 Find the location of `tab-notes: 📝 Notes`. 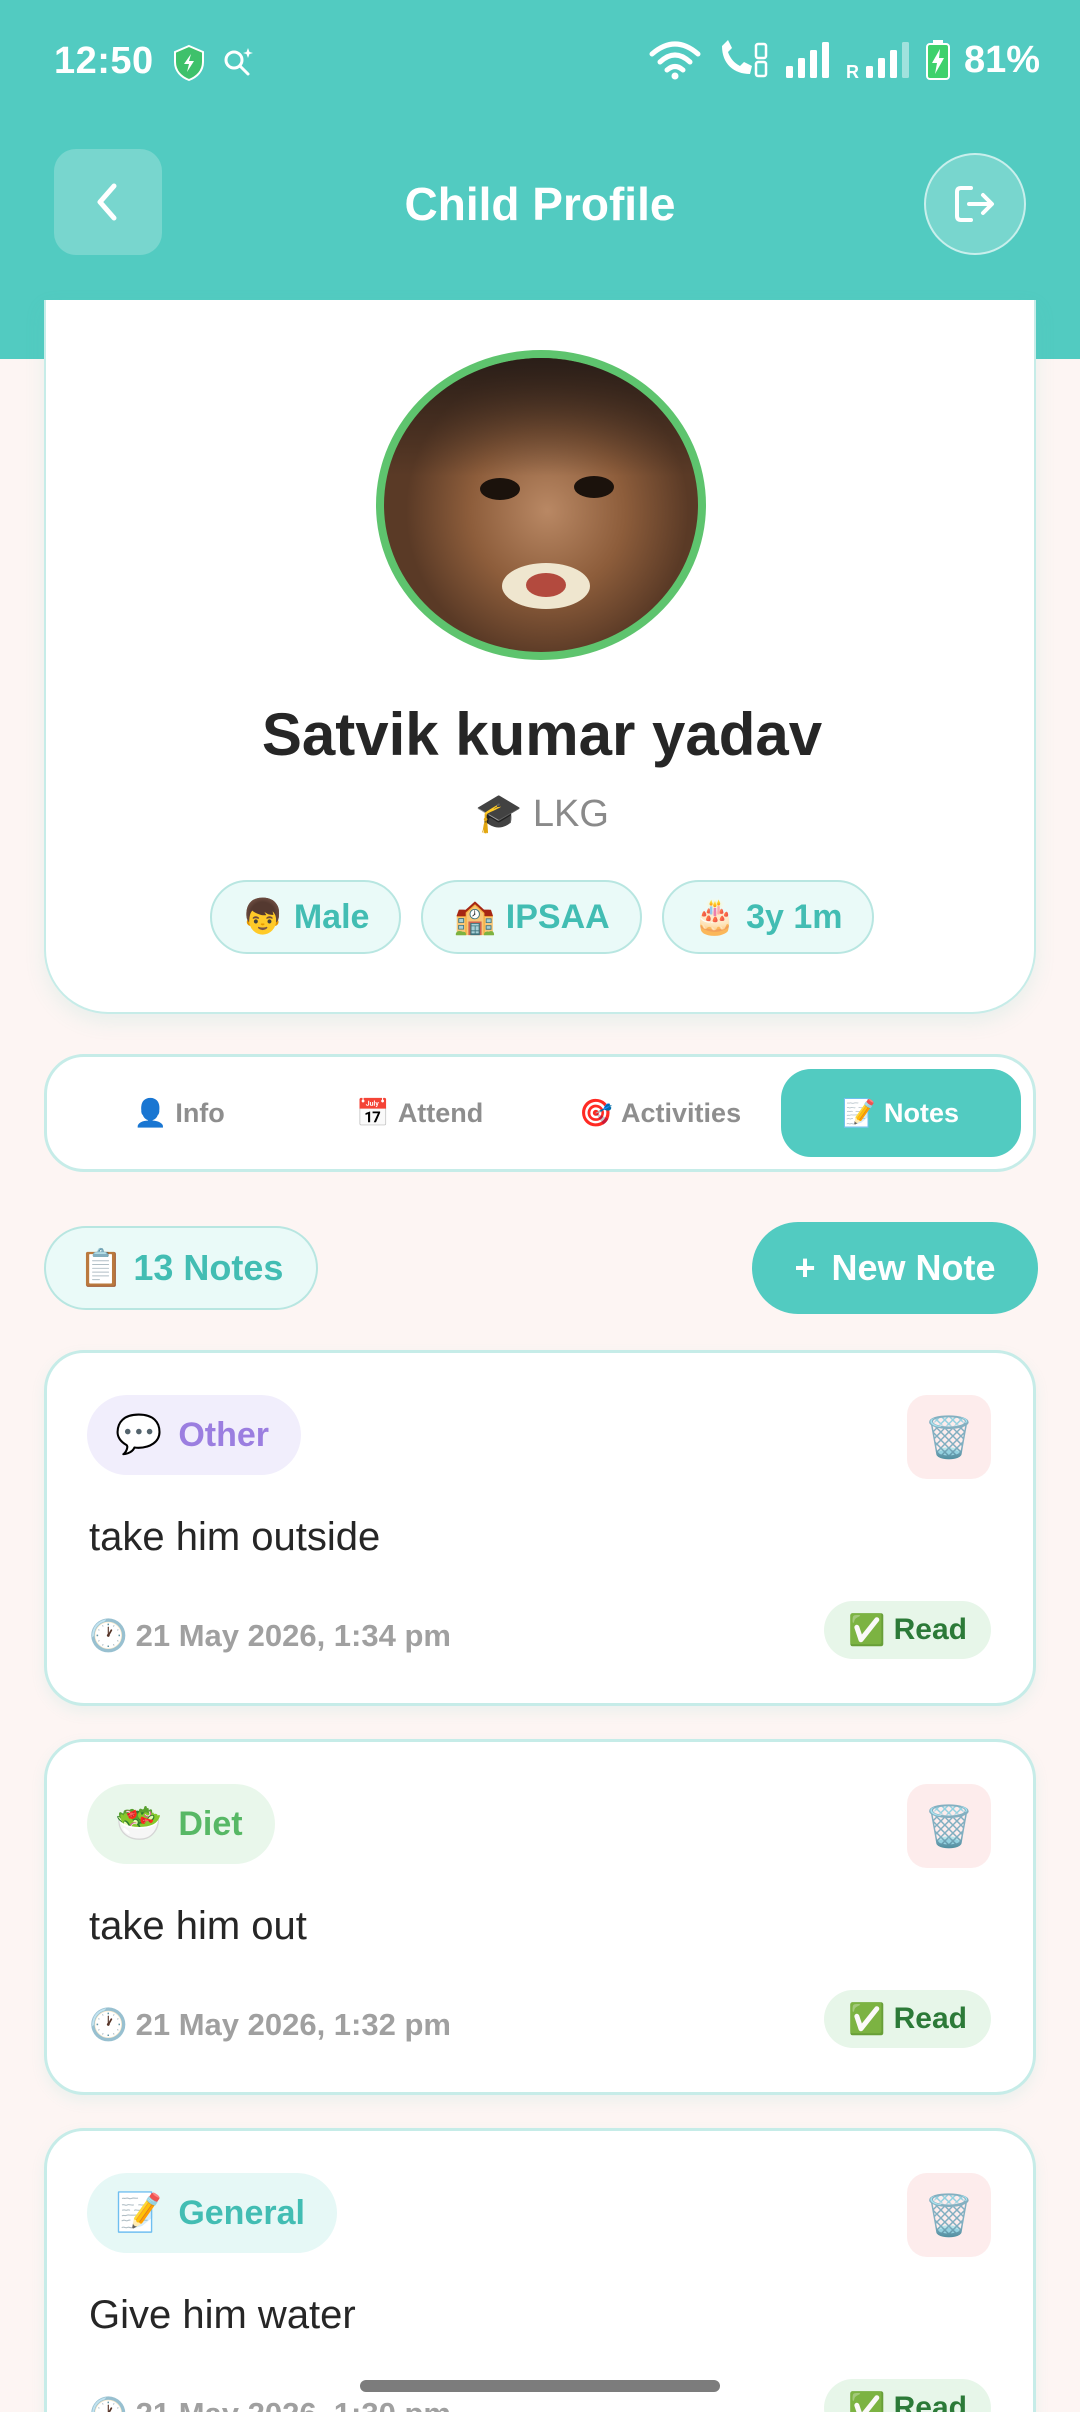

tab-notes: 📝 Notes is located at coordinates (900, 1113).